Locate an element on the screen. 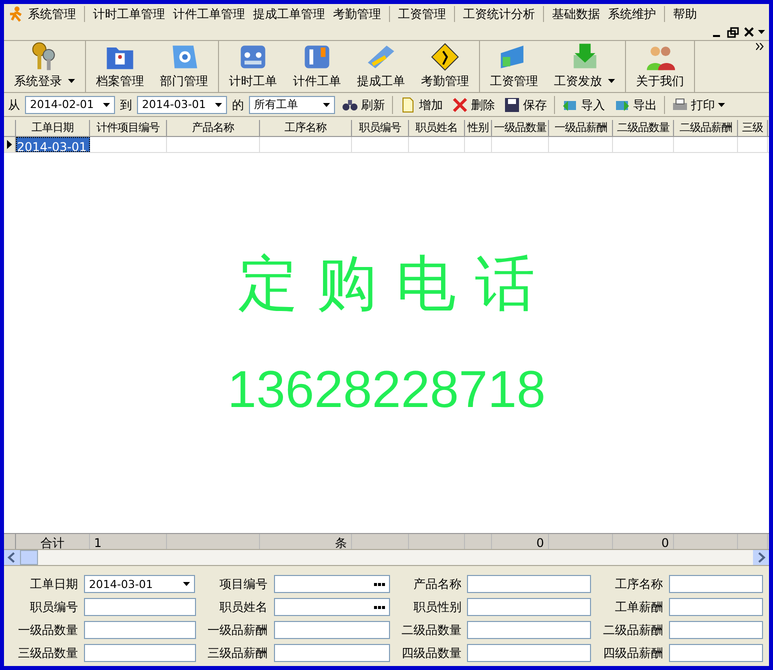  menu-item: 工资统计分析 is located at coordinates (499, 14).